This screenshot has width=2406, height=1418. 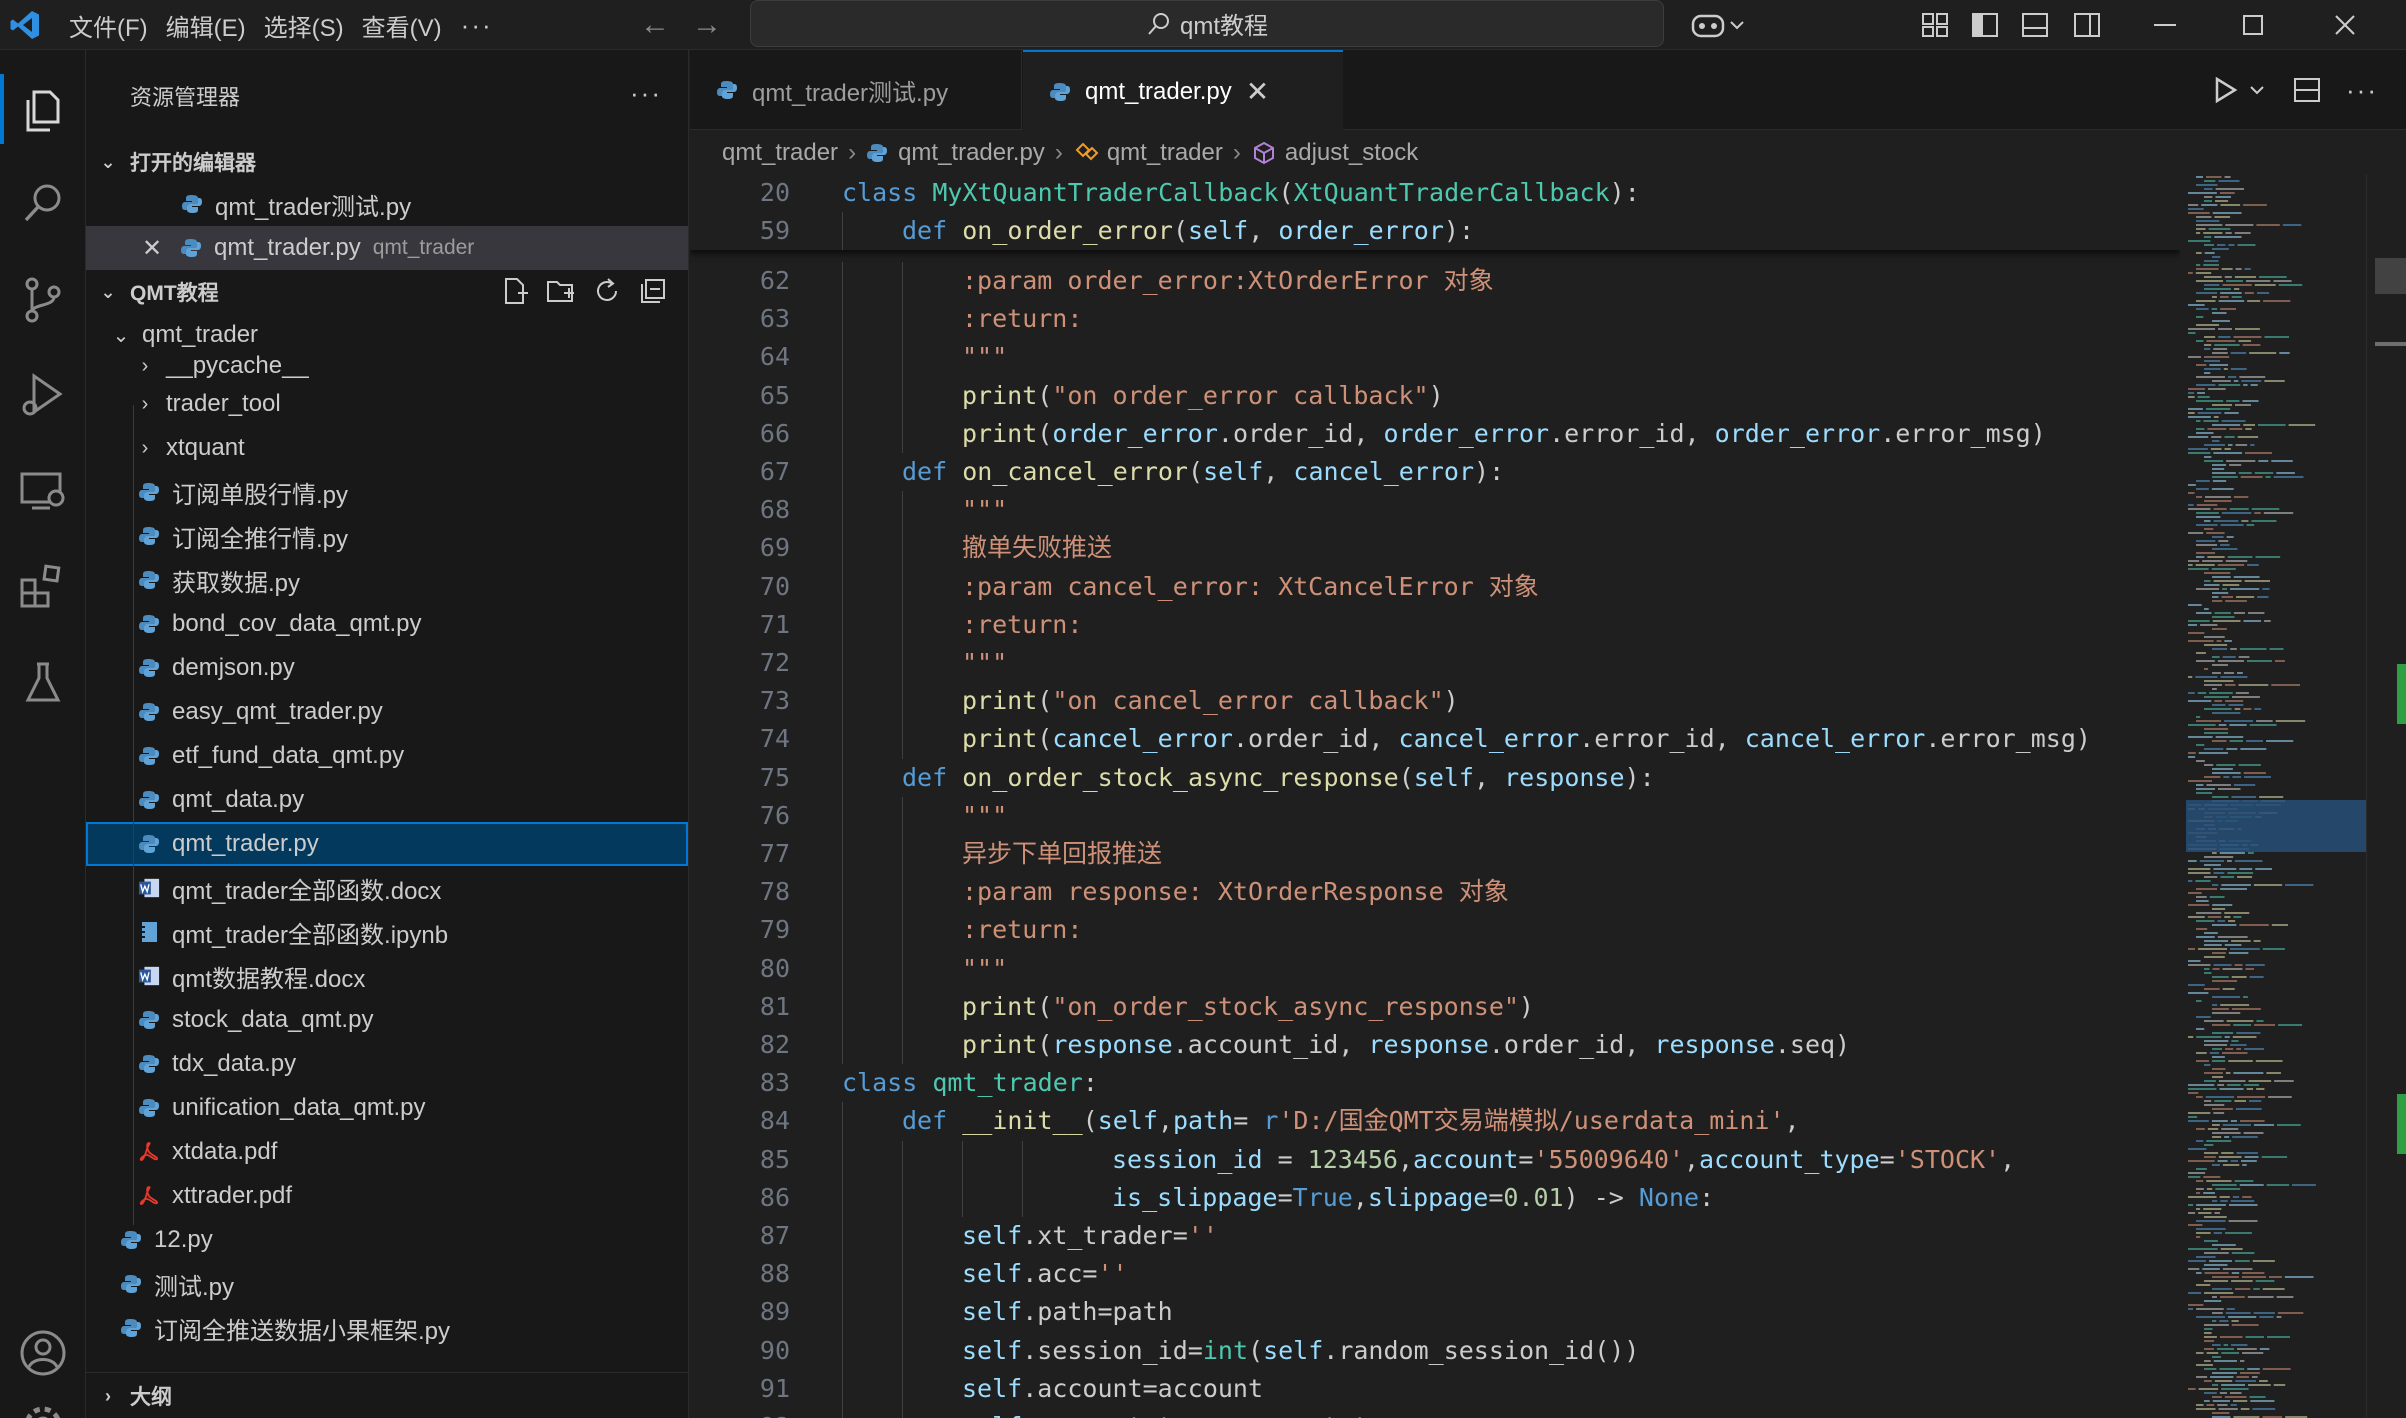 I want to click on minimize-icon, so click(x=2165, y=25).